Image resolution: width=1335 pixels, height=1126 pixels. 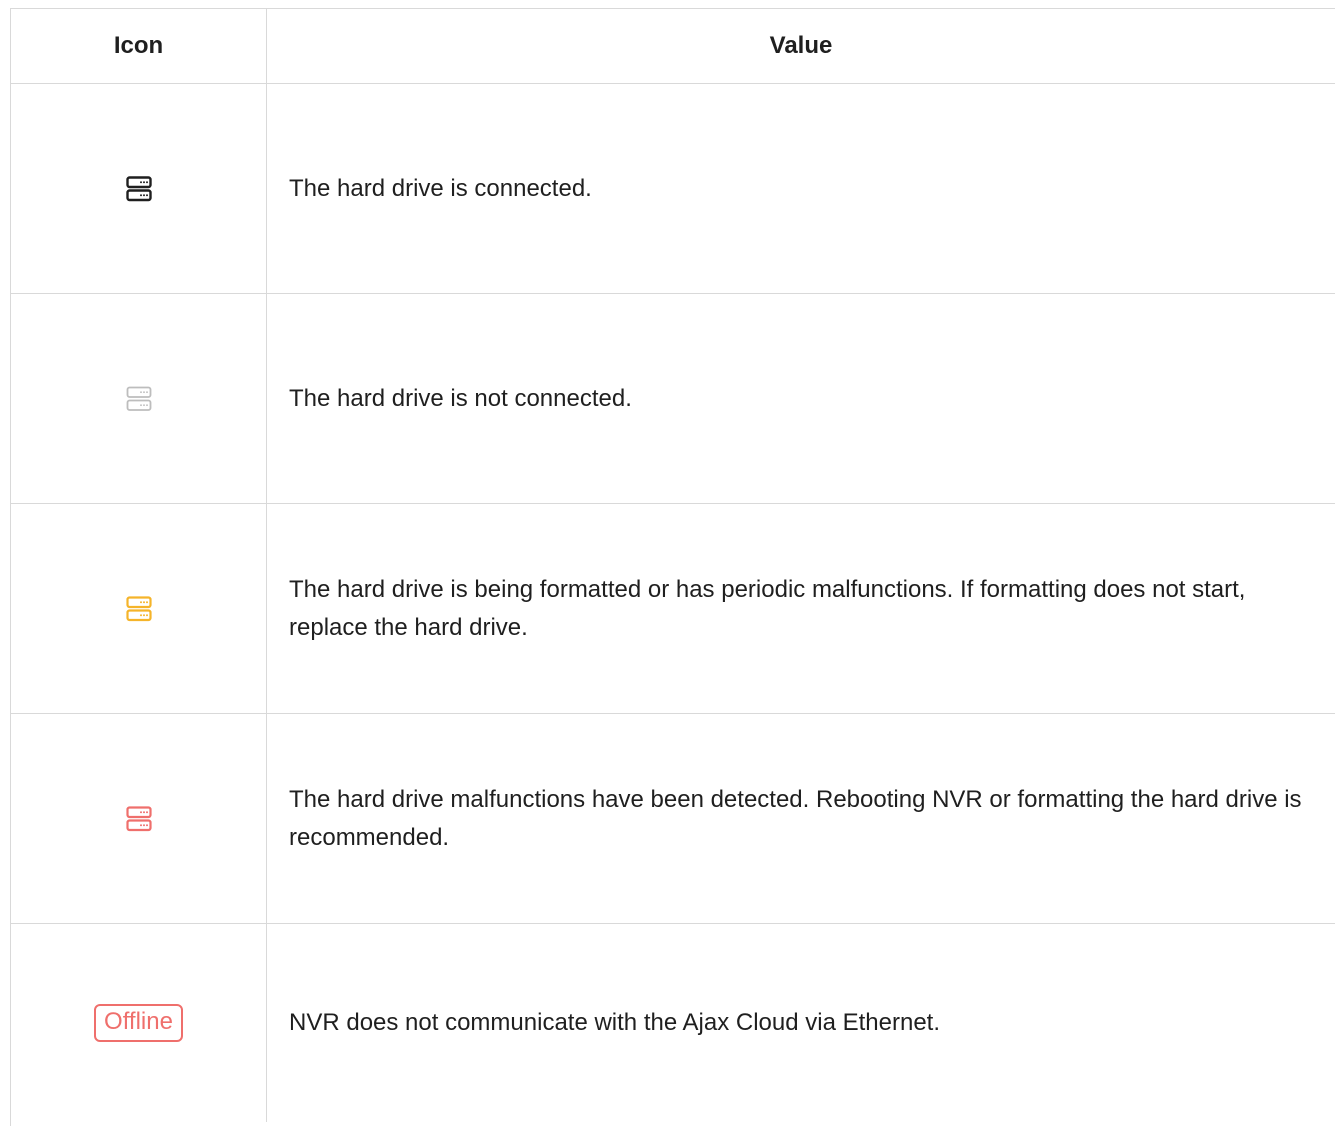 I want to click on icon-cell: Offline, so click(x=139, y=1023).